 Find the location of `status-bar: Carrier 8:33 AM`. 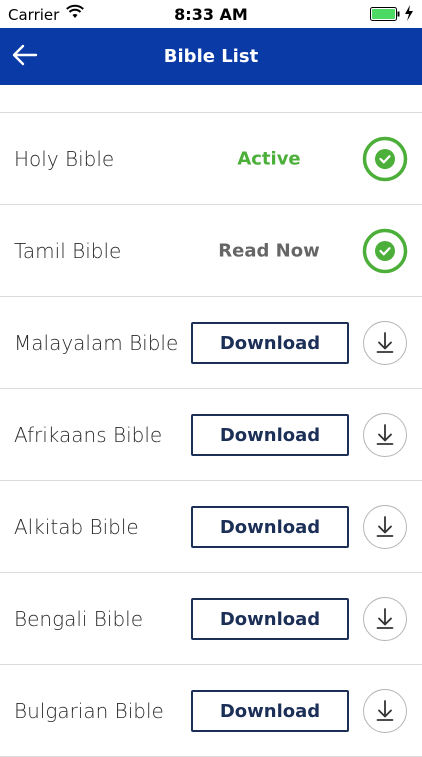

status-bar: Carrier 8:33 AM is located at coordinates (211, 14).